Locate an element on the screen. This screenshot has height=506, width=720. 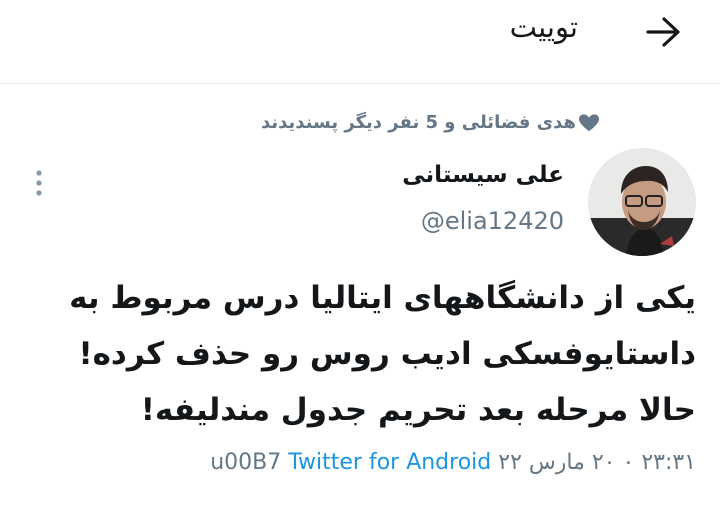
arrow-right-icon is located at coordinates (663, 32).